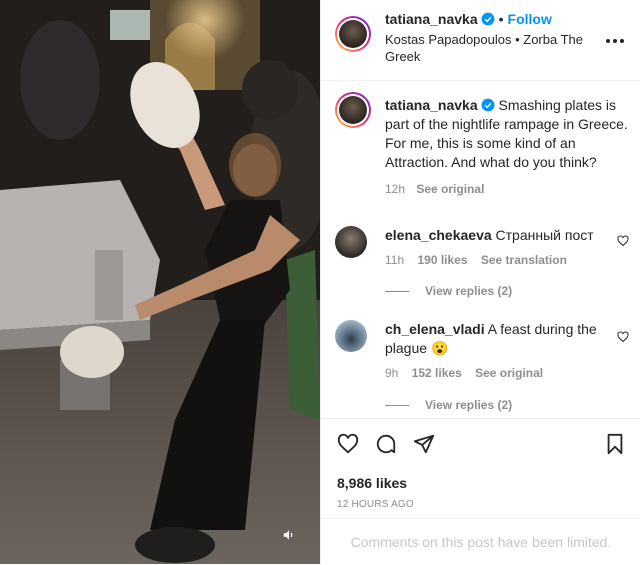  I want to click on comment-emoji: 😮, so click(439, 348).